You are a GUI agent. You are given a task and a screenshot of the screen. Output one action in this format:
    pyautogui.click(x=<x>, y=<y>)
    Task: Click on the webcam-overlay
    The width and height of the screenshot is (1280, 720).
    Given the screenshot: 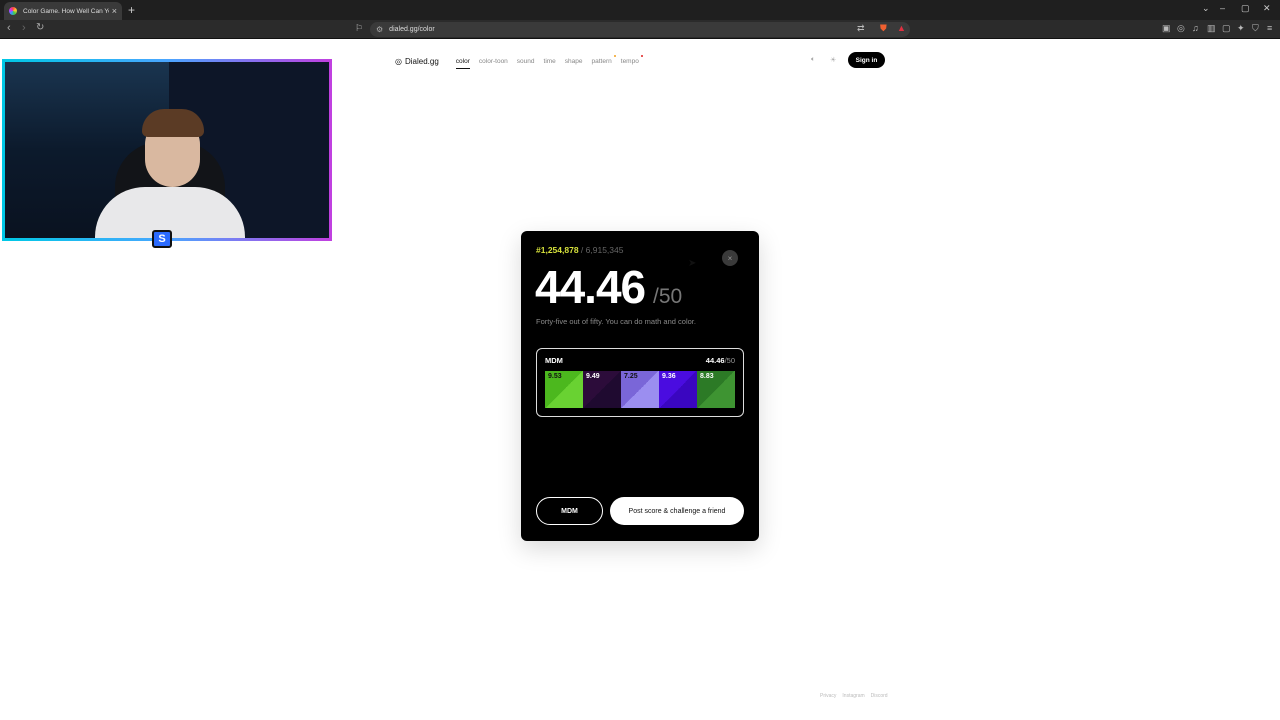 What is the action you would take?
    pyautogui.click(x=167, y=150)
    